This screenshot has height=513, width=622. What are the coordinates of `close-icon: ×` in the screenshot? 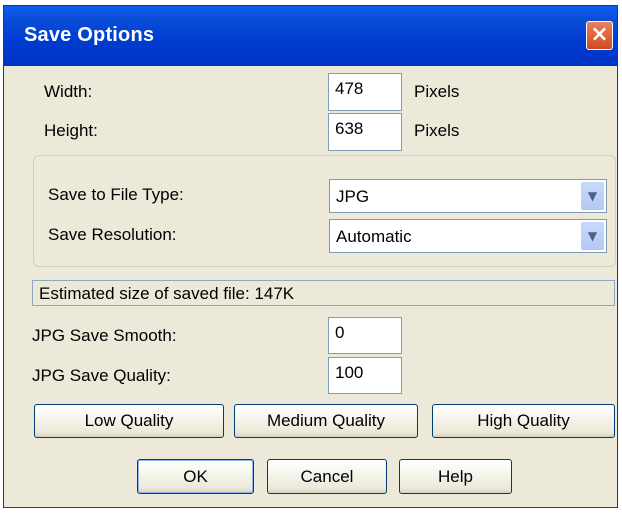 It's located at (599, 34).